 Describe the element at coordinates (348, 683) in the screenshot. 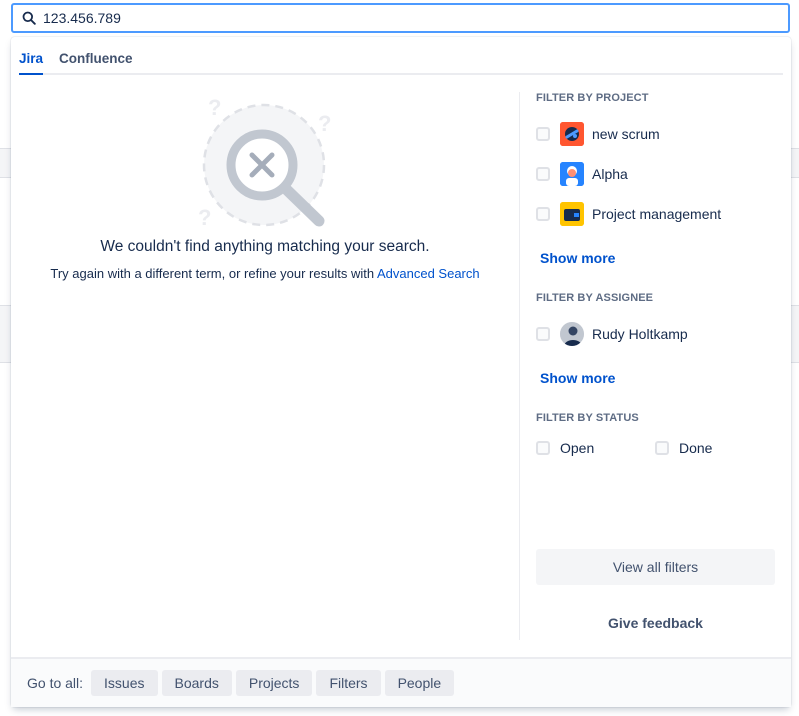

I see `go-to-filters-button: Filters` at that location.